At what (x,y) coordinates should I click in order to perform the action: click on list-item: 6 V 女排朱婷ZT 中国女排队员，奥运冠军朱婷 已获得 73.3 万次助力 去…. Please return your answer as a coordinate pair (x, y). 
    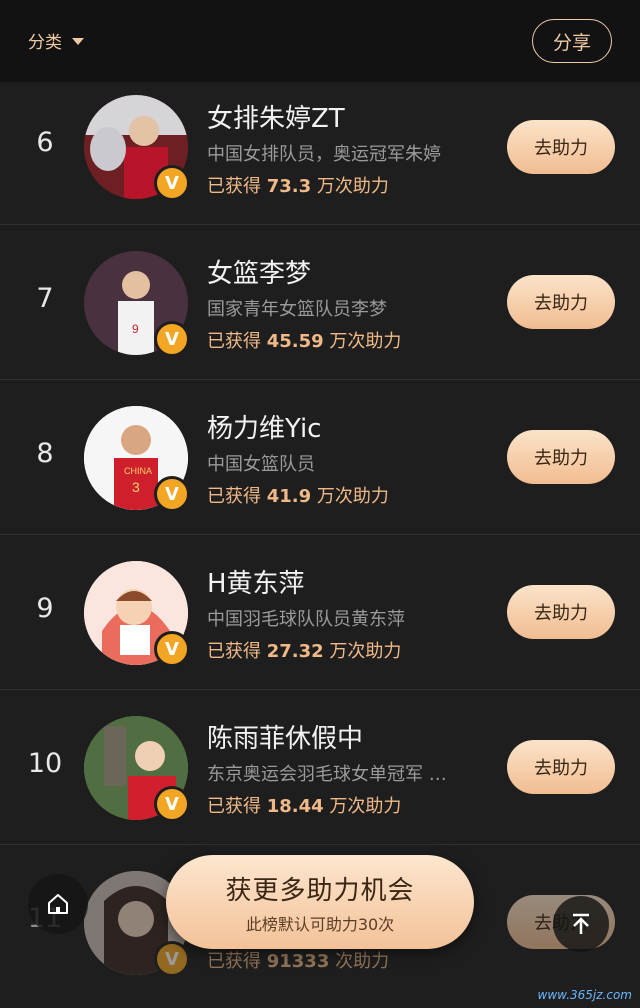
    Looking at the image, I should click on (320, 153).